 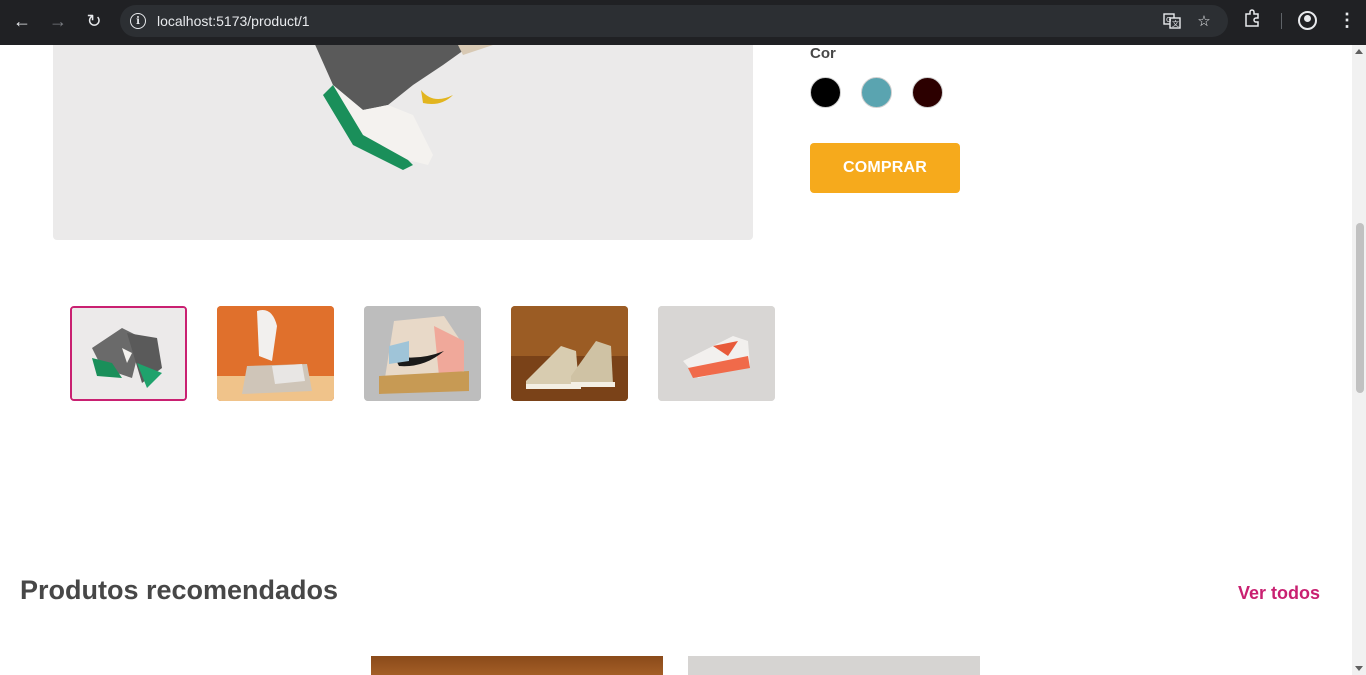 I want to click on see-all-link: Ver todos, so click(x=1279, y=593).